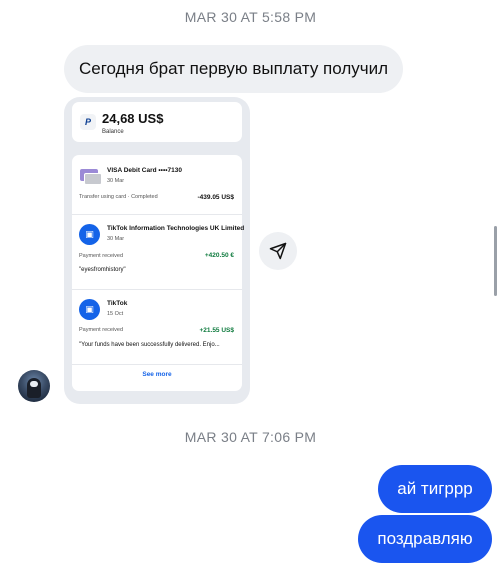 The height and width of the screenshot is (578, 501). Describe the element at coordinates (113, 132) in the screenshot. I see `balance-label: Balance` at that location.